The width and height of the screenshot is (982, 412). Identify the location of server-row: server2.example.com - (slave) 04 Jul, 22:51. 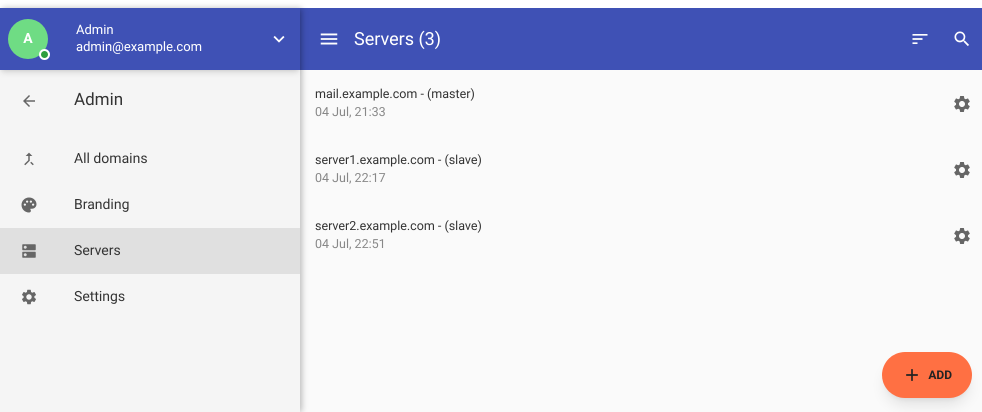
(641, 245).